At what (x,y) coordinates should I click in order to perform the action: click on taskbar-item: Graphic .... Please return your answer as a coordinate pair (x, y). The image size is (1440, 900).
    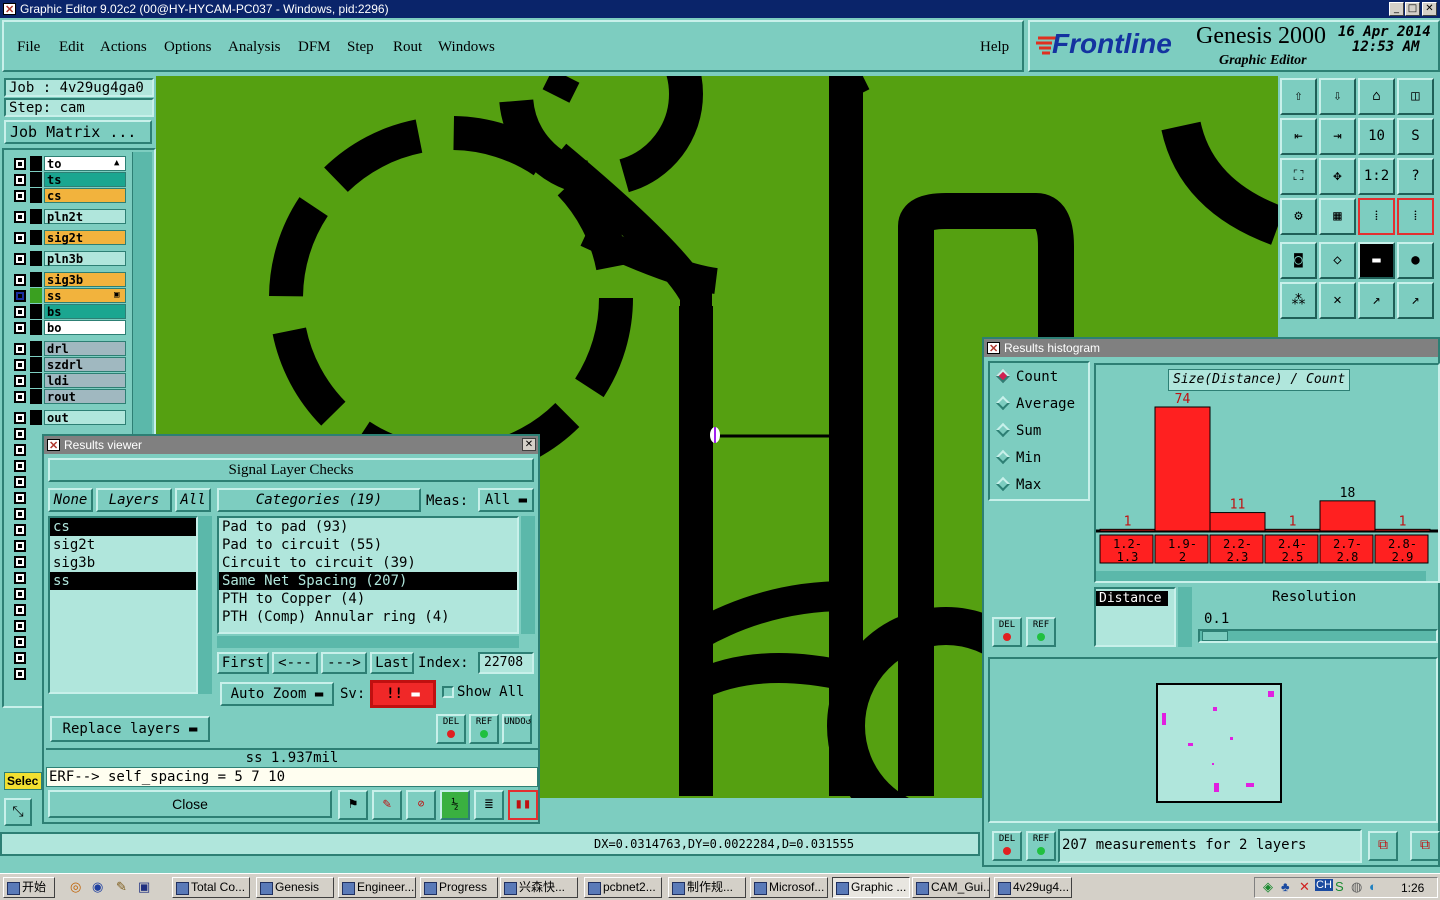
    Looking at the image, I should click on (871, 887).